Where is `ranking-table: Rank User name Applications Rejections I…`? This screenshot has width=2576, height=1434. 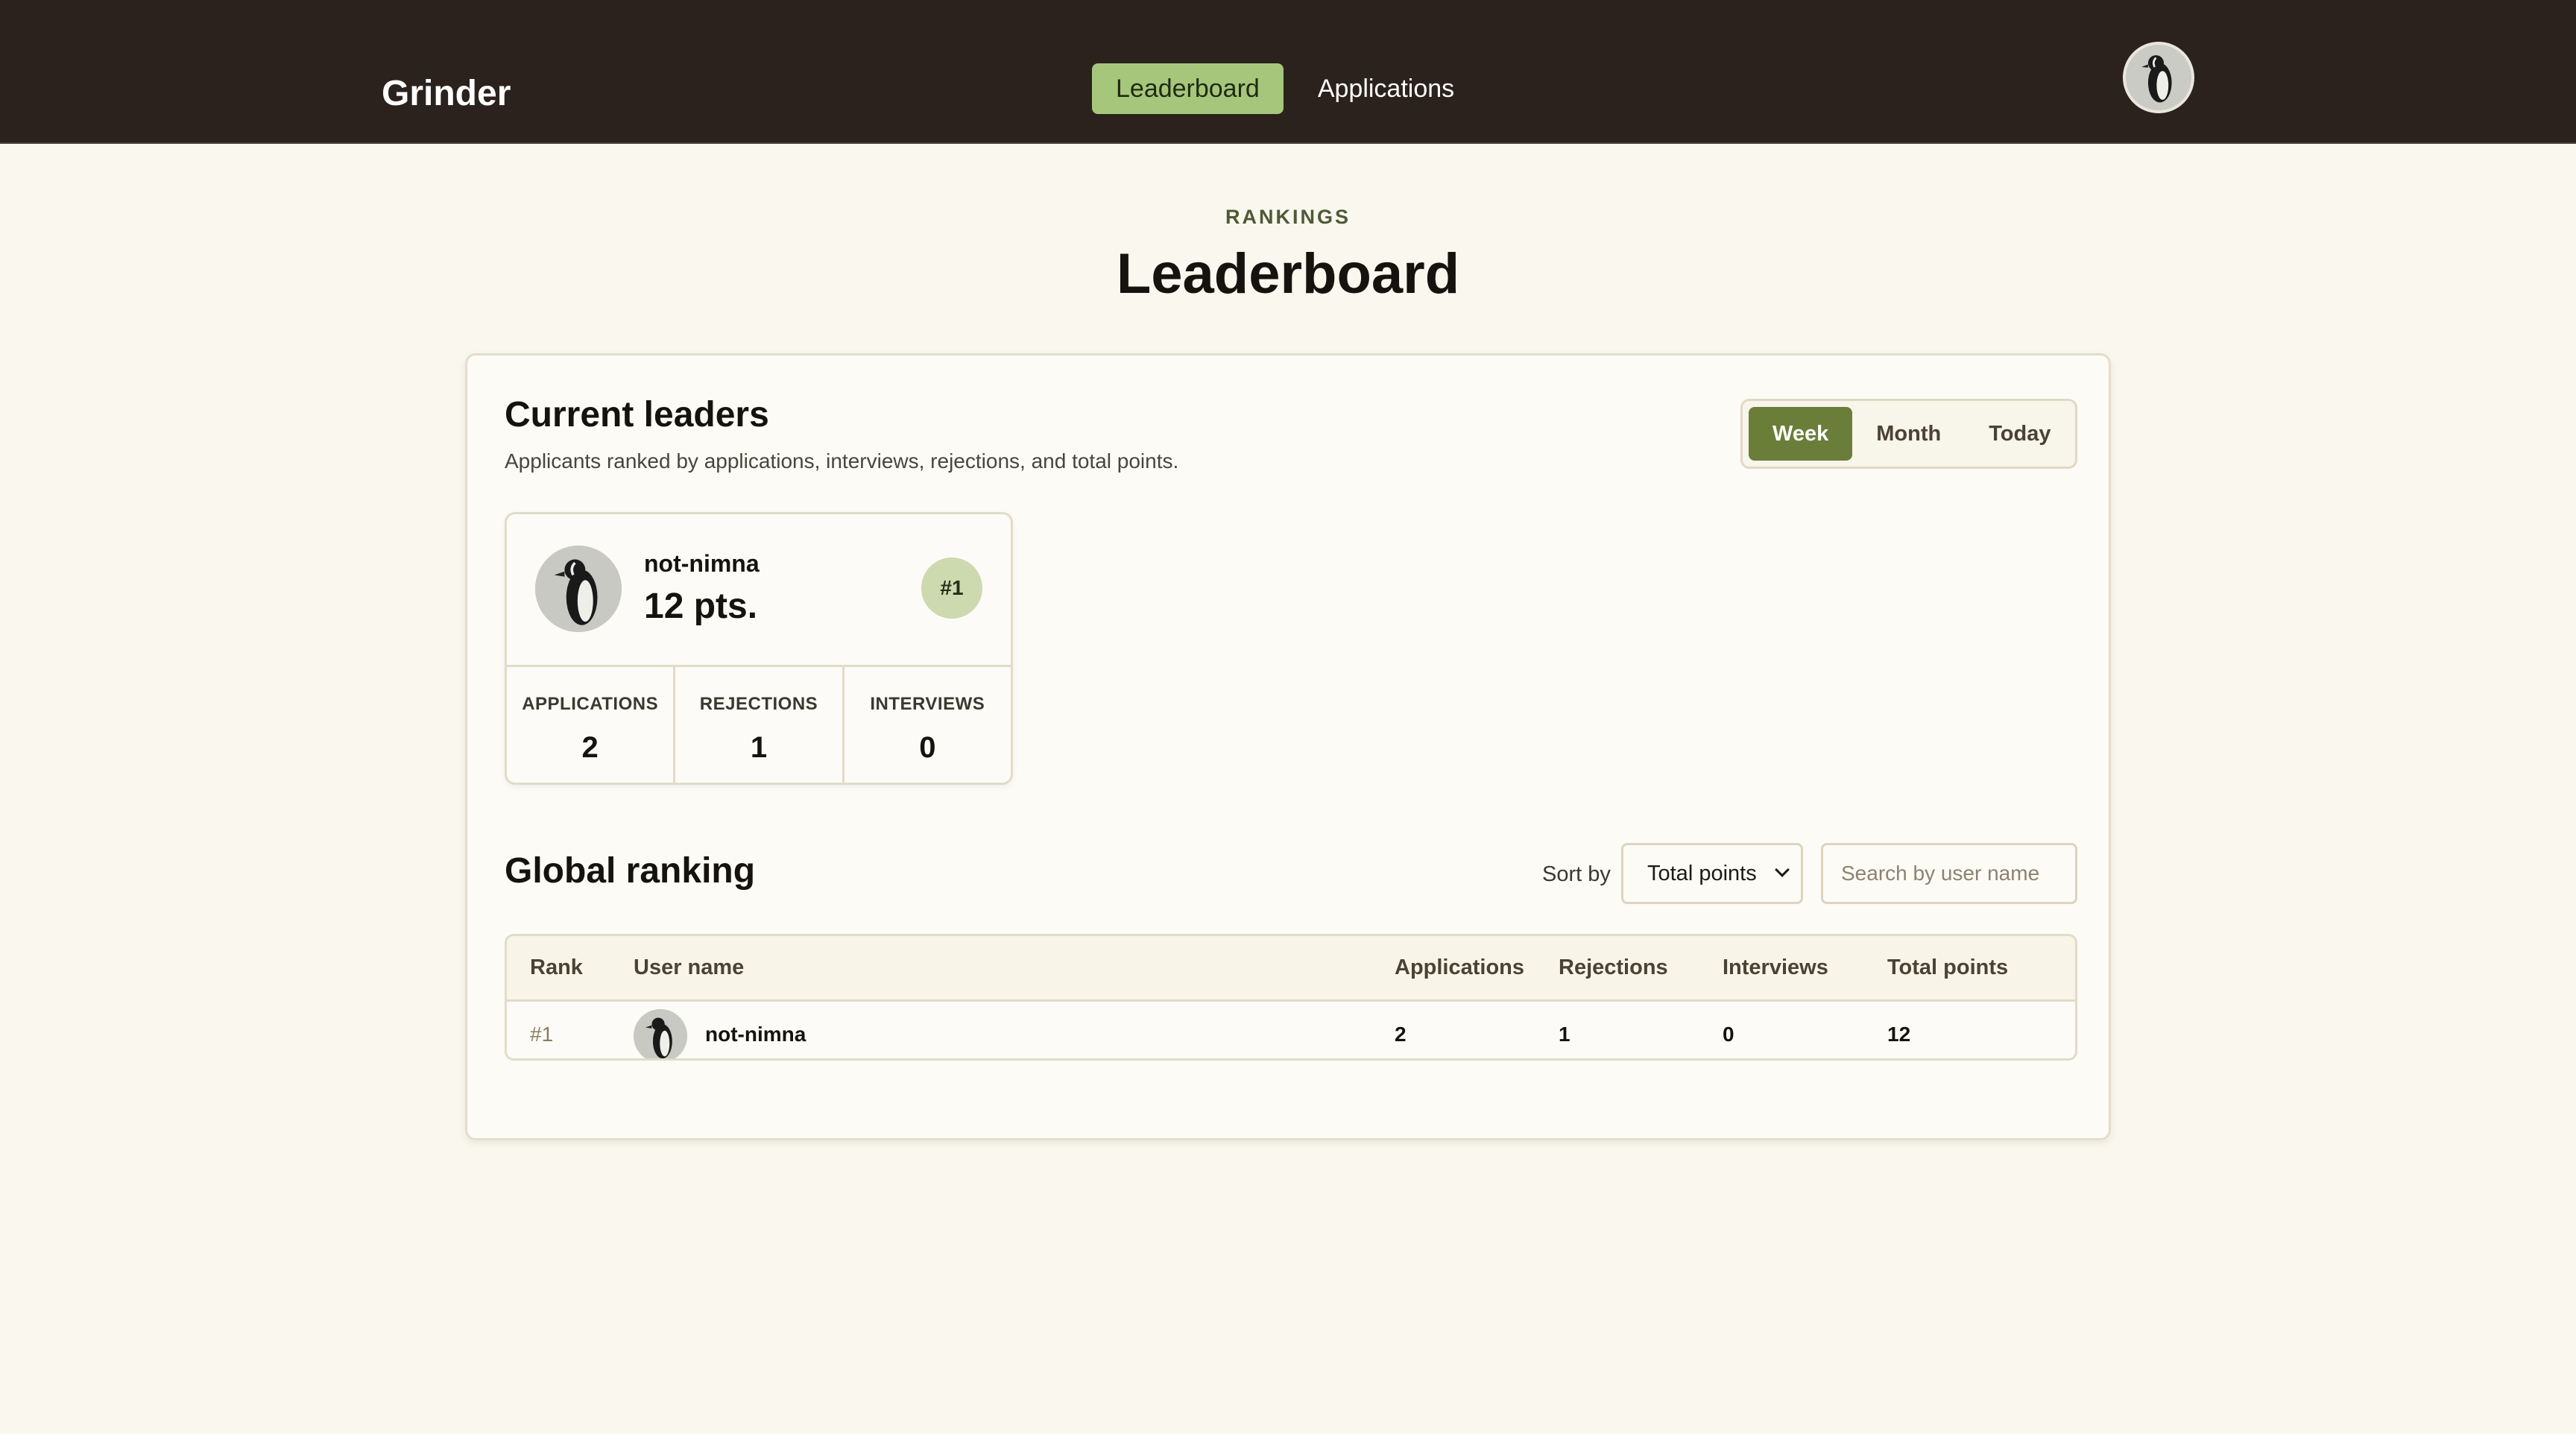 ranking-table: Rank User name Applications Rejections I… is located at coordinates (1291, 998).